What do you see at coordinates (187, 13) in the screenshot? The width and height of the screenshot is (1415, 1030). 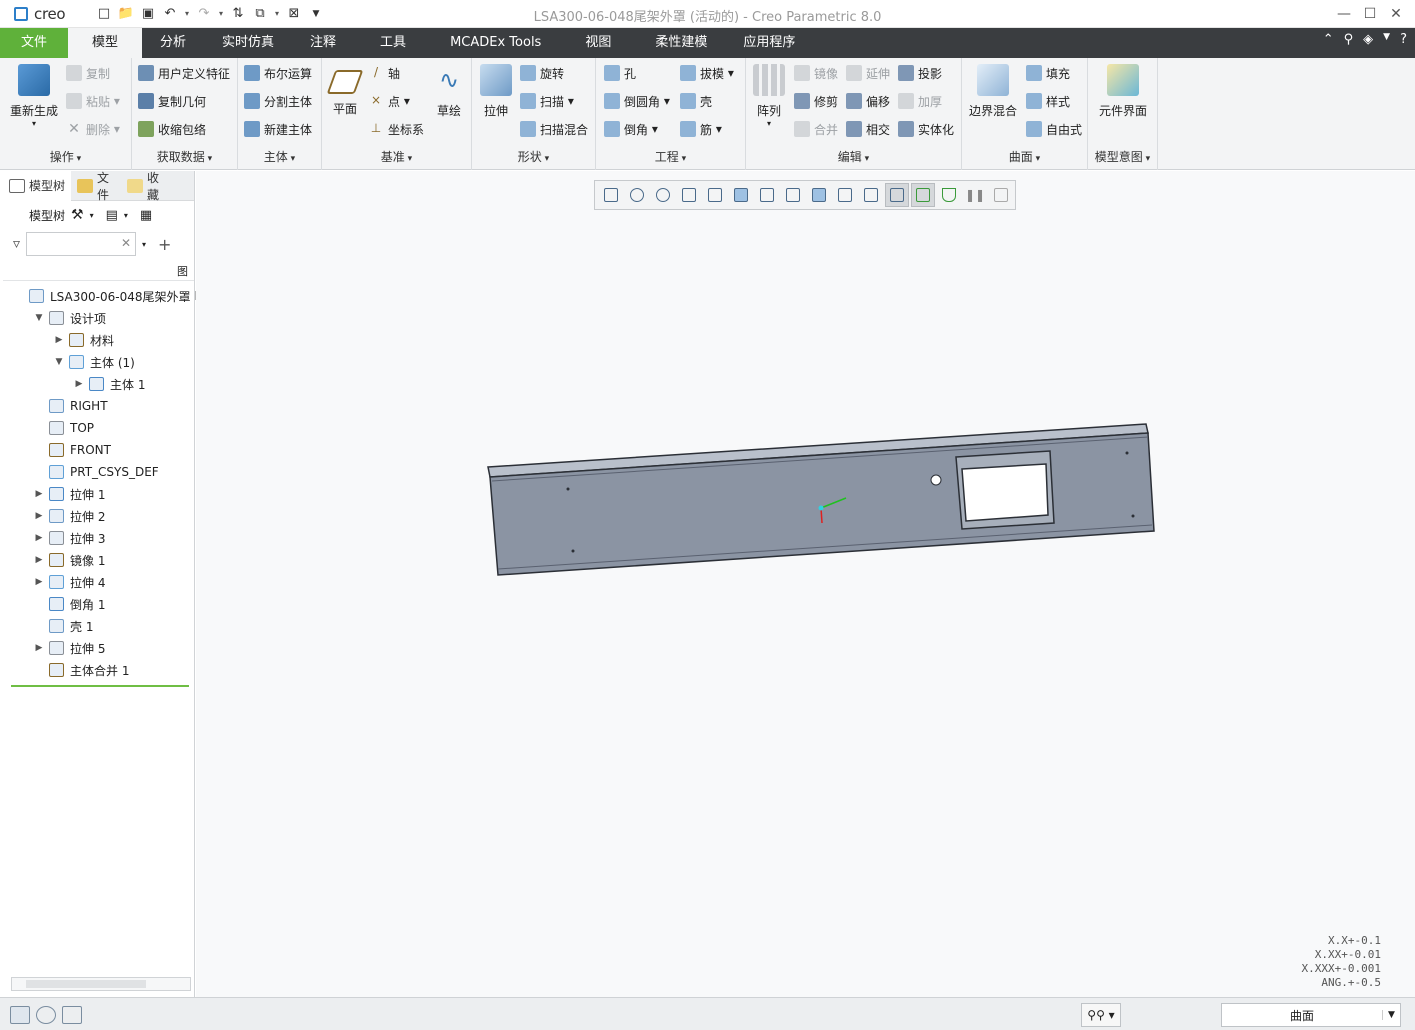 I see `undo-dropdown-icon: ▾` at bounding box center [187, 13].